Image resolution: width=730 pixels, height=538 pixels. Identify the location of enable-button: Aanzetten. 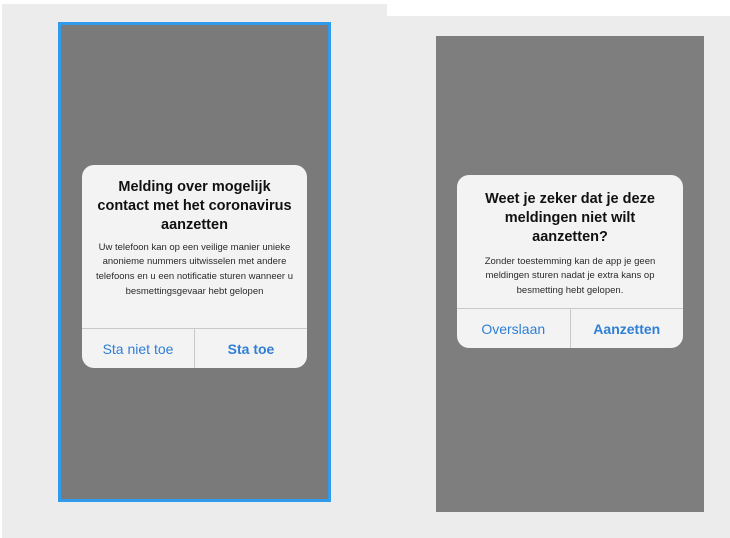
(626, 328).